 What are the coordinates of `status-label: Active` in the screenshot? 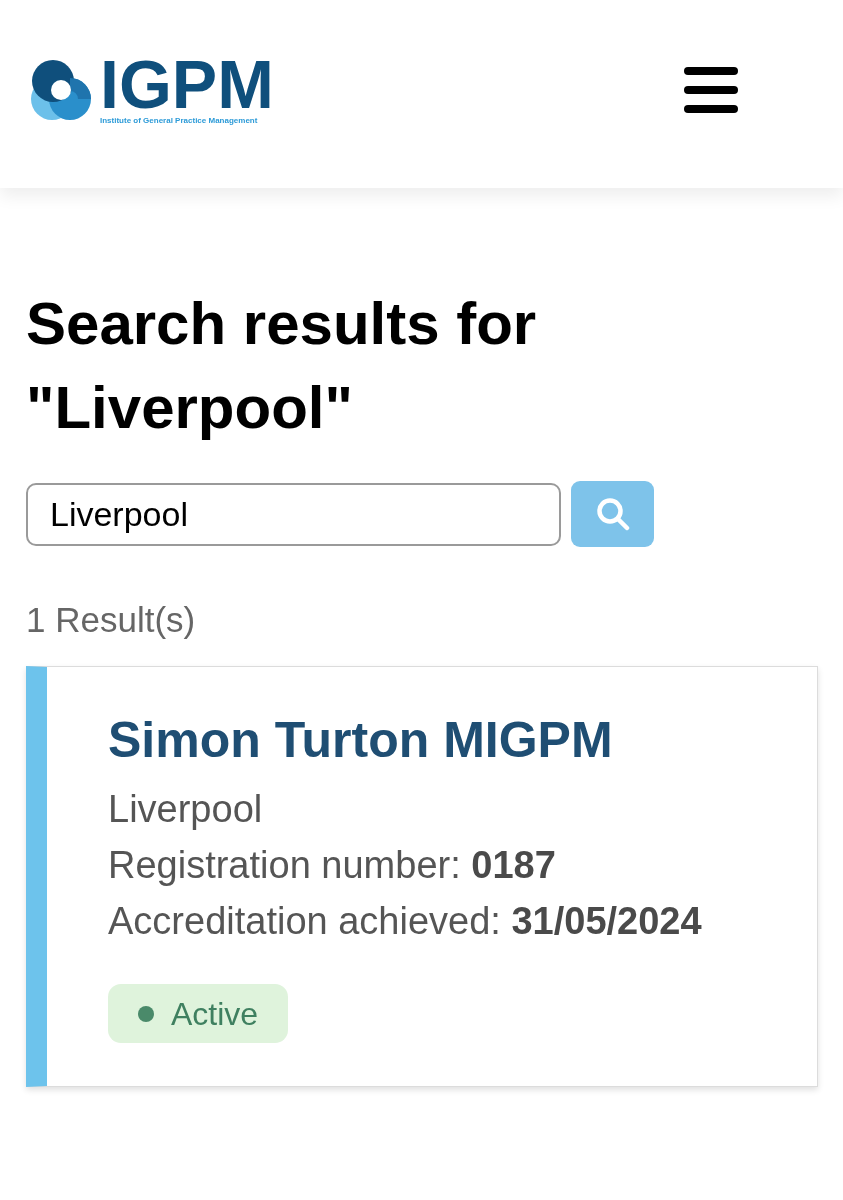 It's located at (215, 1014).